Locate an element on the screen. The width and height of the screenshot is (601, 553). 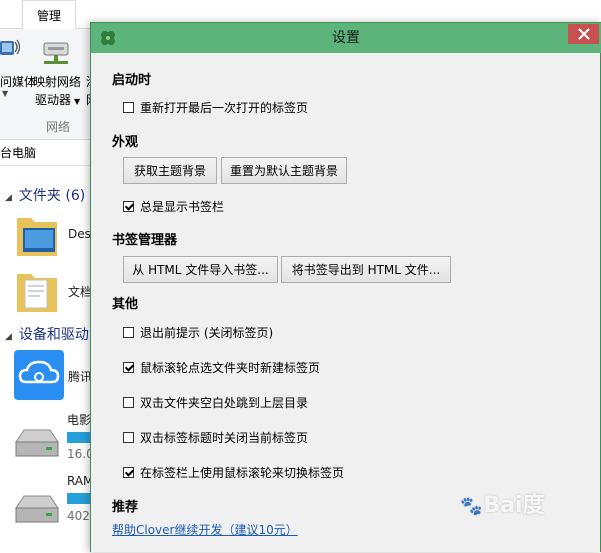
address-bar: 台电脑 is located at coordinates (50, 153).